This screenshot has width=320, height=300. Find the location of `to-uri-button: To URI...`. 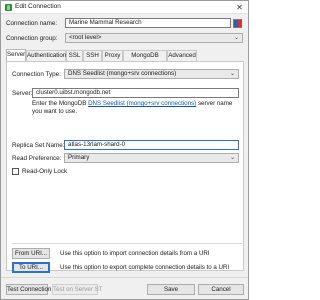

to-uri-button: To URI... is located at coordinates (31, 267).